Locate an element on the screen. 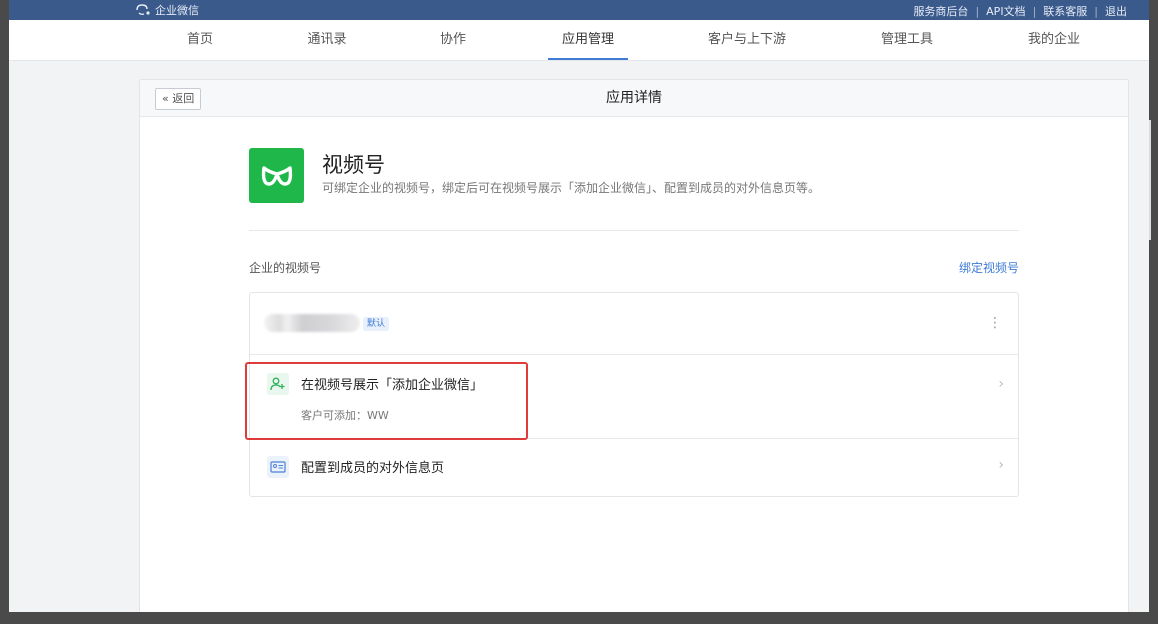 Image resolution: width=1158 pixels, height=624 pixels. section-label: 企业的视频号 is located at coordinates (285, 268).